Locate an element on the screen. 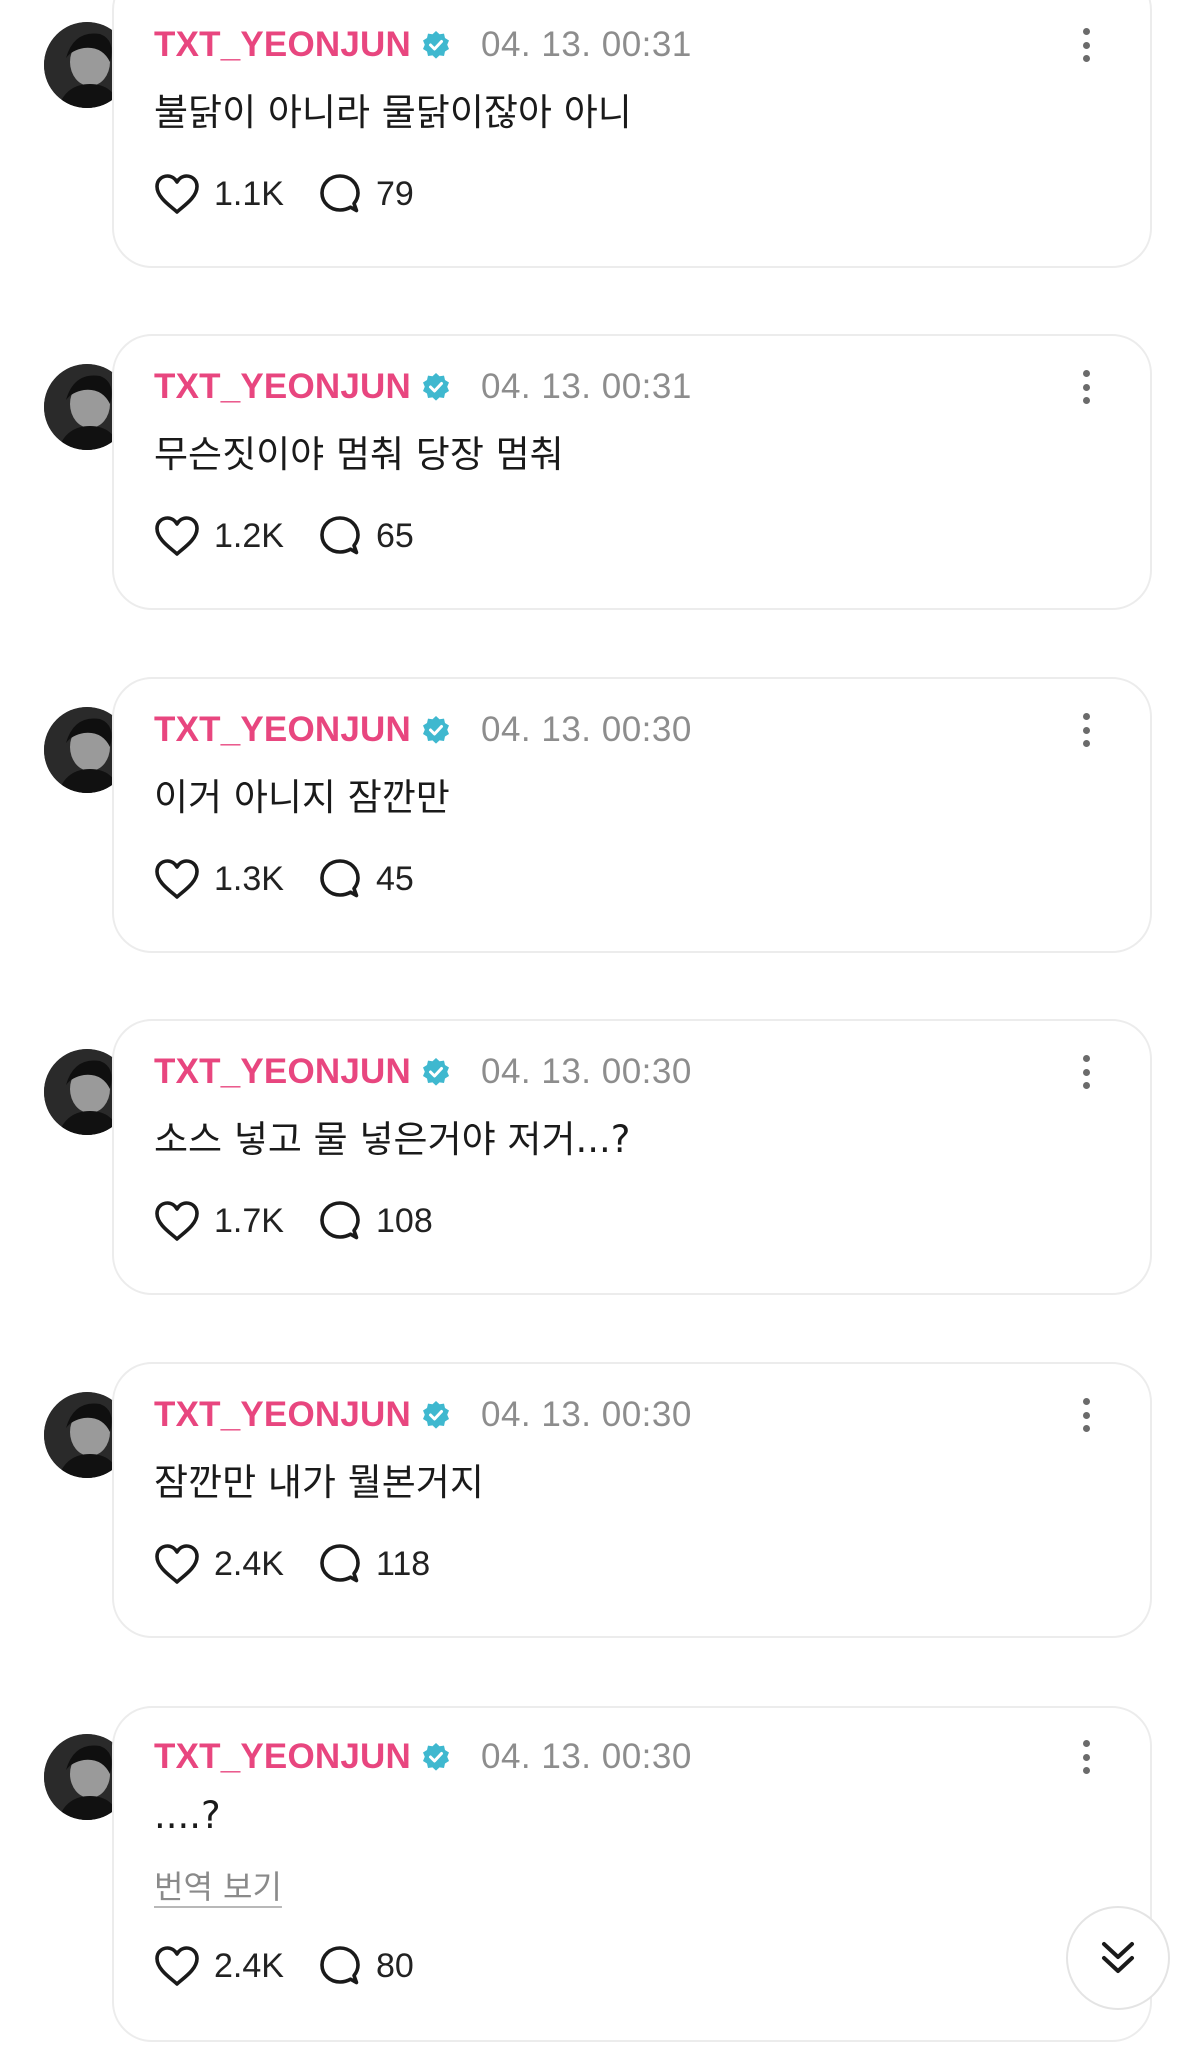  post-actions: 1.7K 108 is located at coordinates (293, 1221).